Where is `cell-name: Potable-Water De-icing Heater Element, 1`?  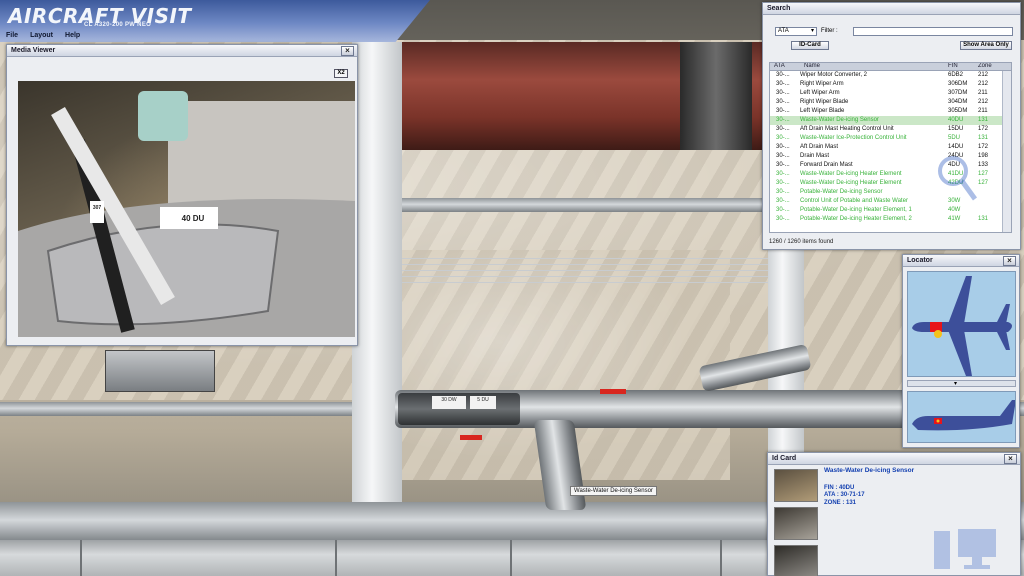 cell-name: Potable-Water De-icing Heater Element, 1 is located at coordinates (856, 210).